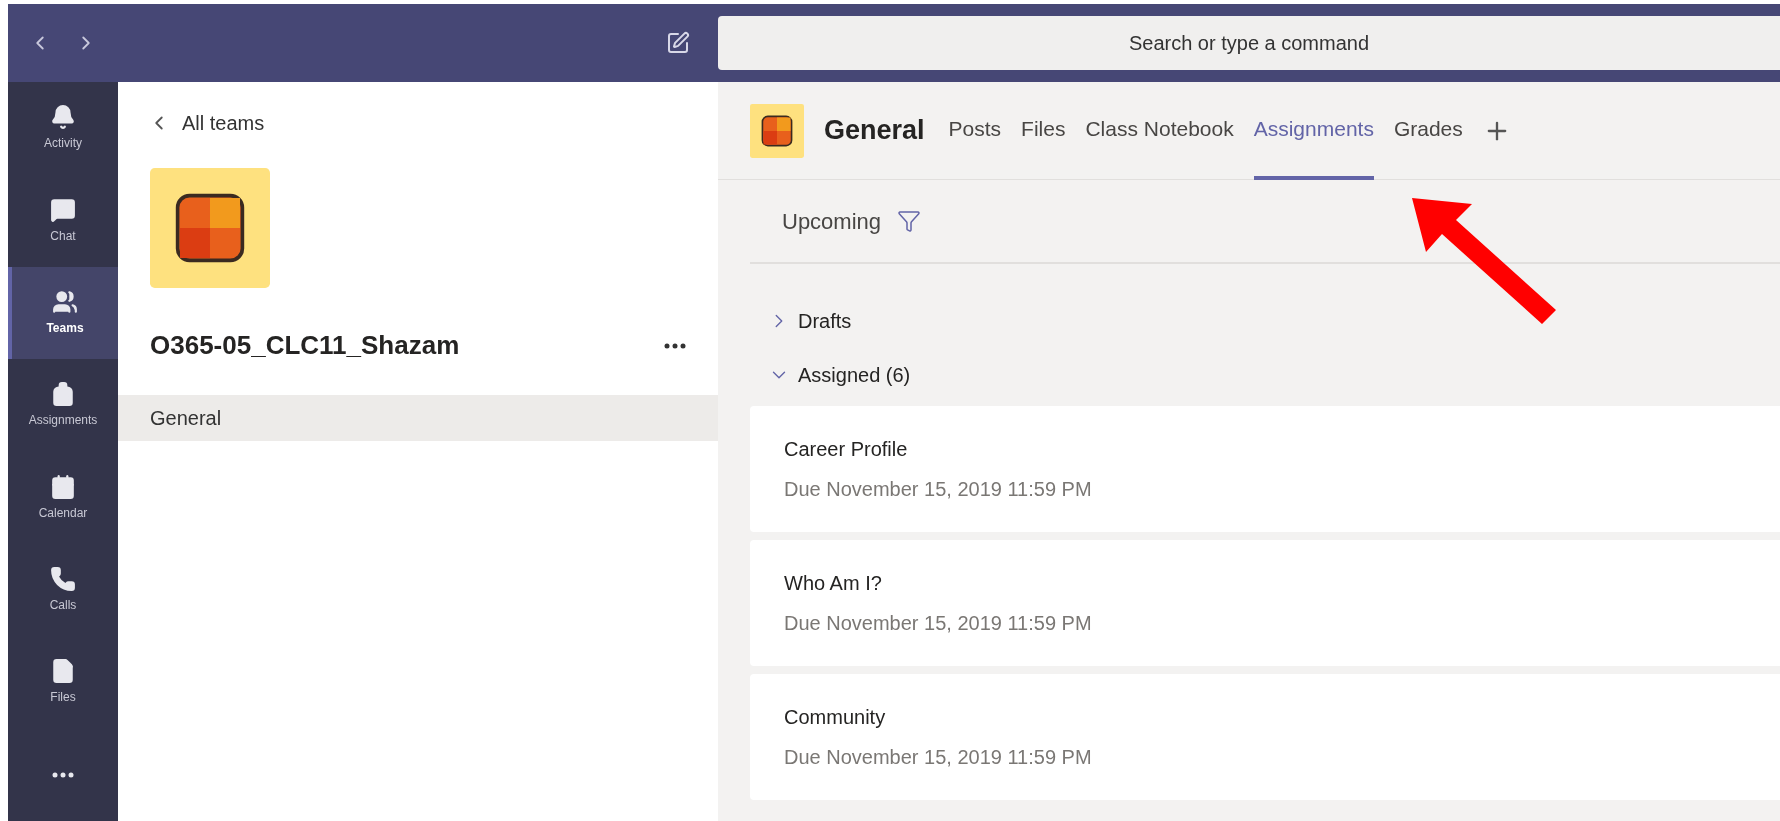 Image resolution: width=1780 pixels, height=821 pixels. What do you see at coordinates (63, 606) in the screenshot?
I see `rail-label: Calls` at bounding box center [63, 606].